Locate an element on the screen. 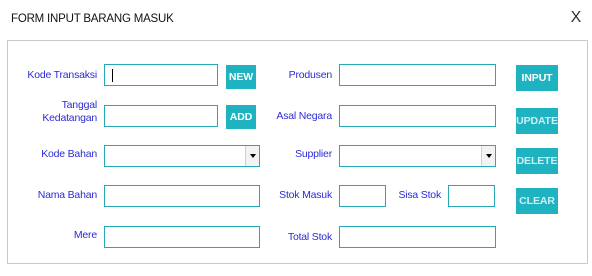  tanggal-label-line1: Tanggal is located at coordinates (79, 105).